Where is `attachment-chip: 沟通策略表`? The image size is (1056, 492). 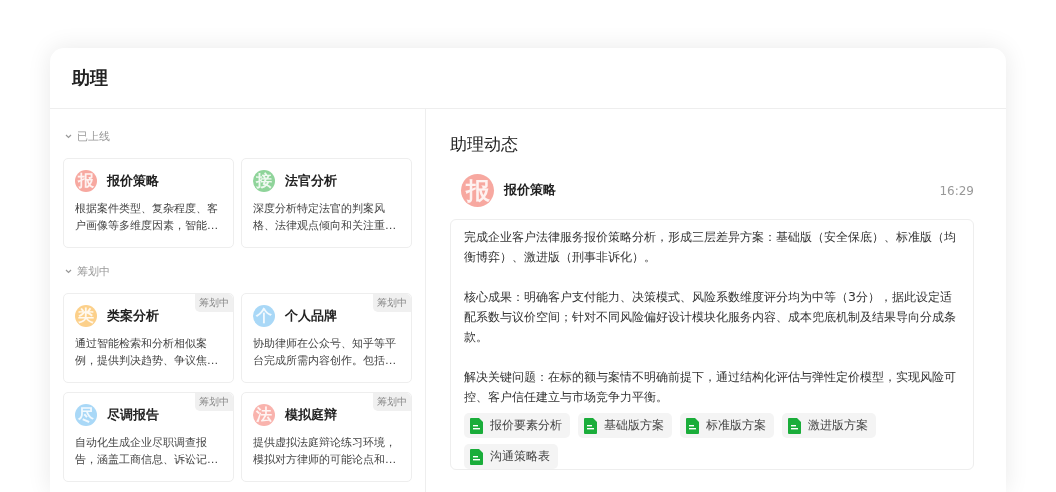 attachment-chip: 沟通策略表 is located at coordinates (511, 456).